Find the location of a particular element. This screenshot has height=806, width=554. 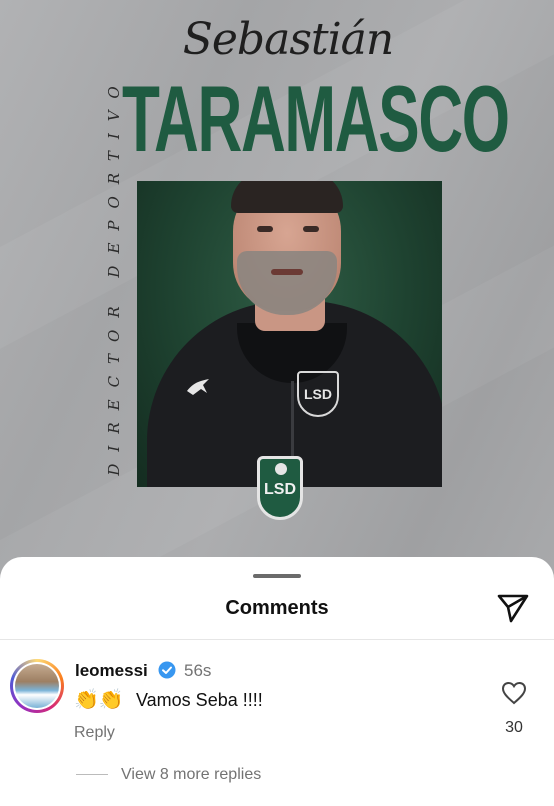

avatar-inner is located at coordinates (37, 686).